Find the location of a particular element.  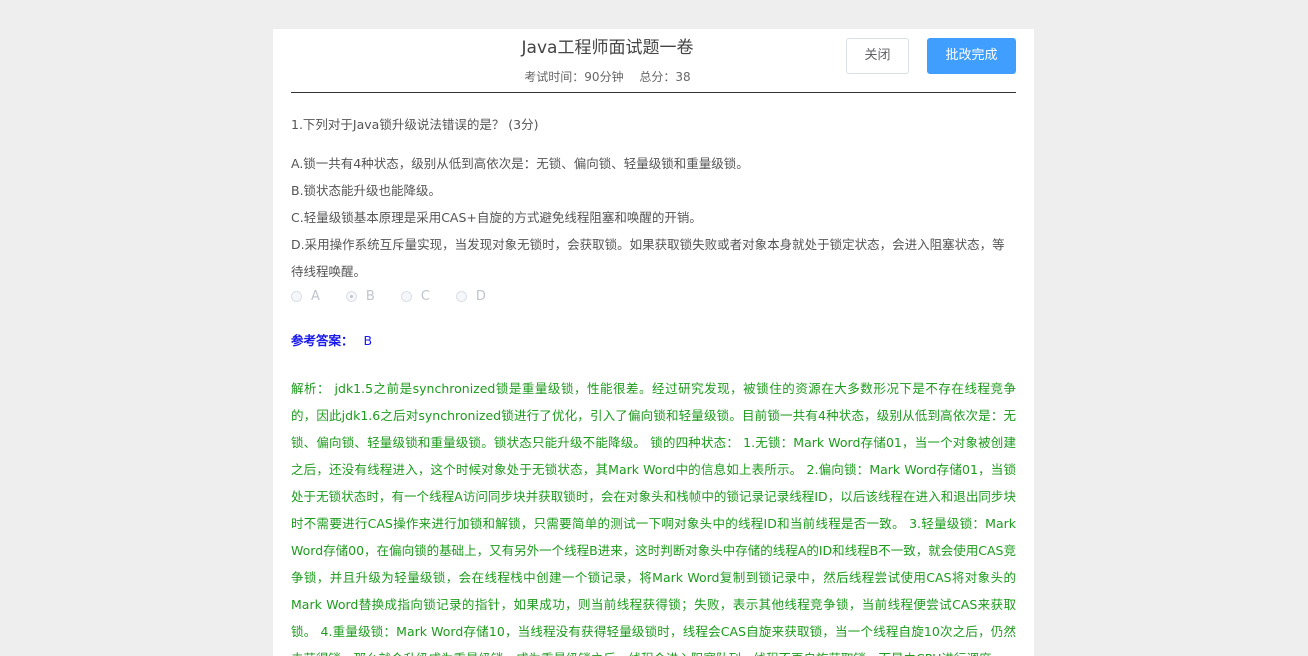

exam-duration: 考试时间：90分钟 is located at coordinates (574, 77).